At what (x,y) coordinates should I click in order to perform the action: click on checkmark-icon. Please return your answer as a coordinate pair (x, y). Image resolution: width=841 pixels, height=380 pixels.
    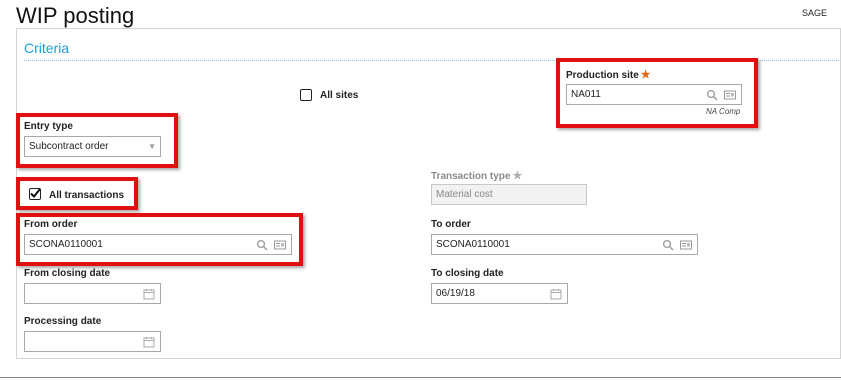
    Looking at the image, I should click on (35, 193).